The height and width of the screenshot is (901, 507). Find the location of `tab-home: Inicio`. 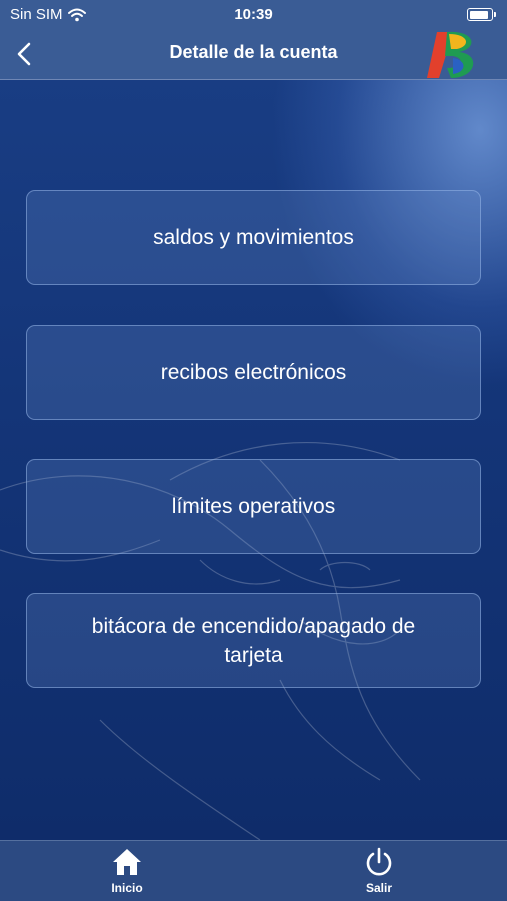

tab-home: Inicio is located at coordinates (127, 871).